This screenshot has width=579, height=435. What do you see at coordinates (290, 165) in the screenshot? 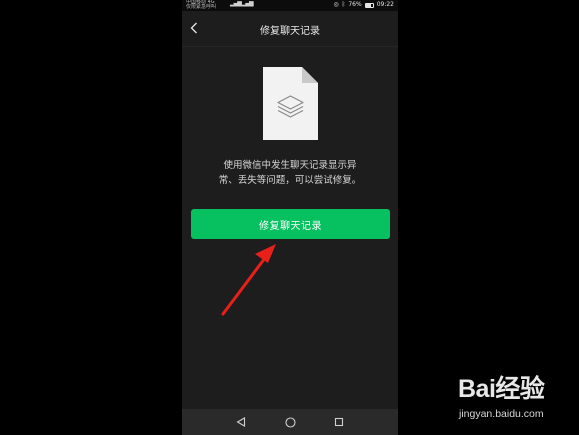
I see `description-line-1: 使用微信中发生聊天记录显示异` at bounding box center [290, 165].